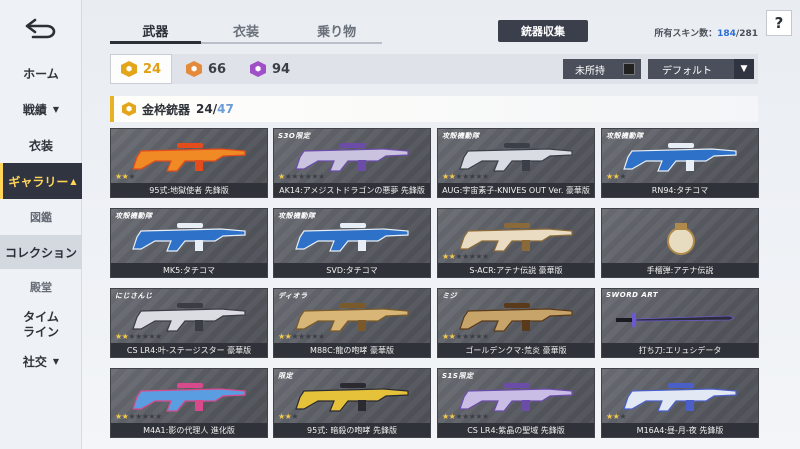  Describe the element at coordinates (352, 350) in the screenshot. I see `weapon-skin-name: M88C:龍の咆哮 豪華版` at that location.